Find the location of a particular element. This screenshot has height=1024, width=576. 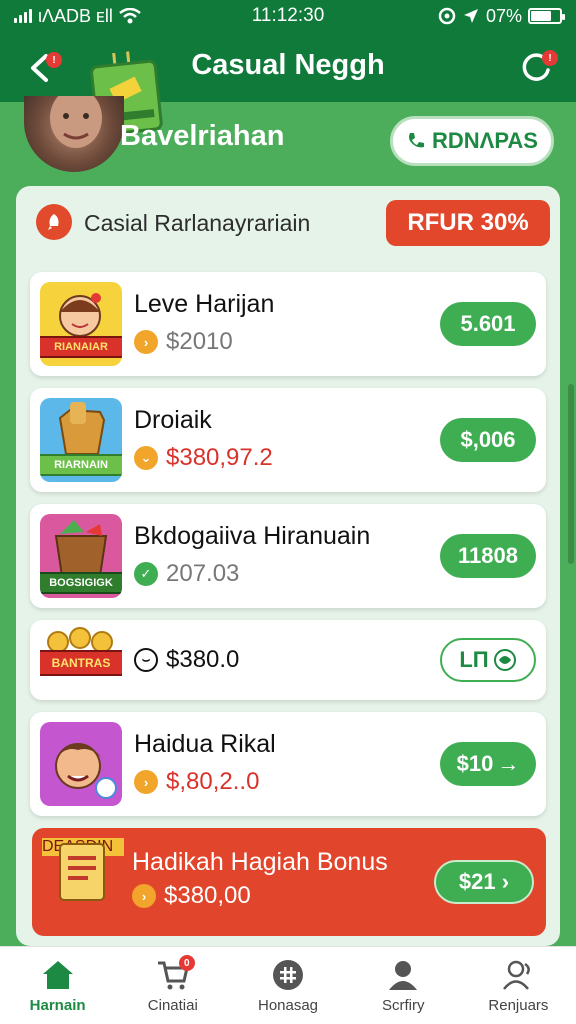

item-action-button: 5.601 is located at coordinates (488, 324).